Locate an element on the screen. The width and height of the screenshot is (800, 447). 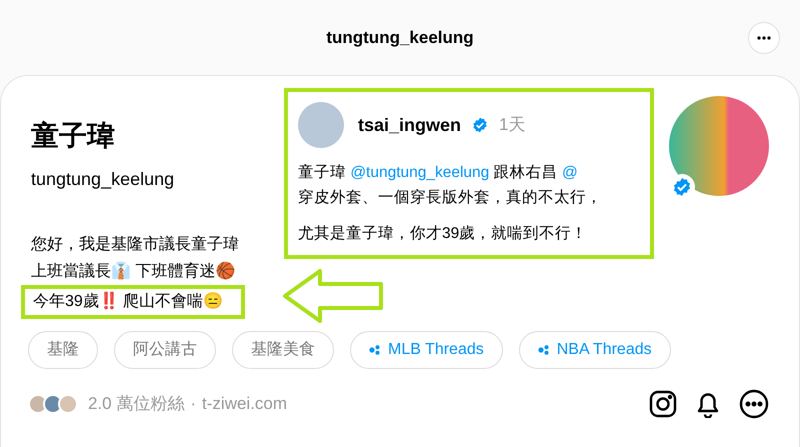
mention-link: @tungtung_keelung is located at coordinates (420, 172).